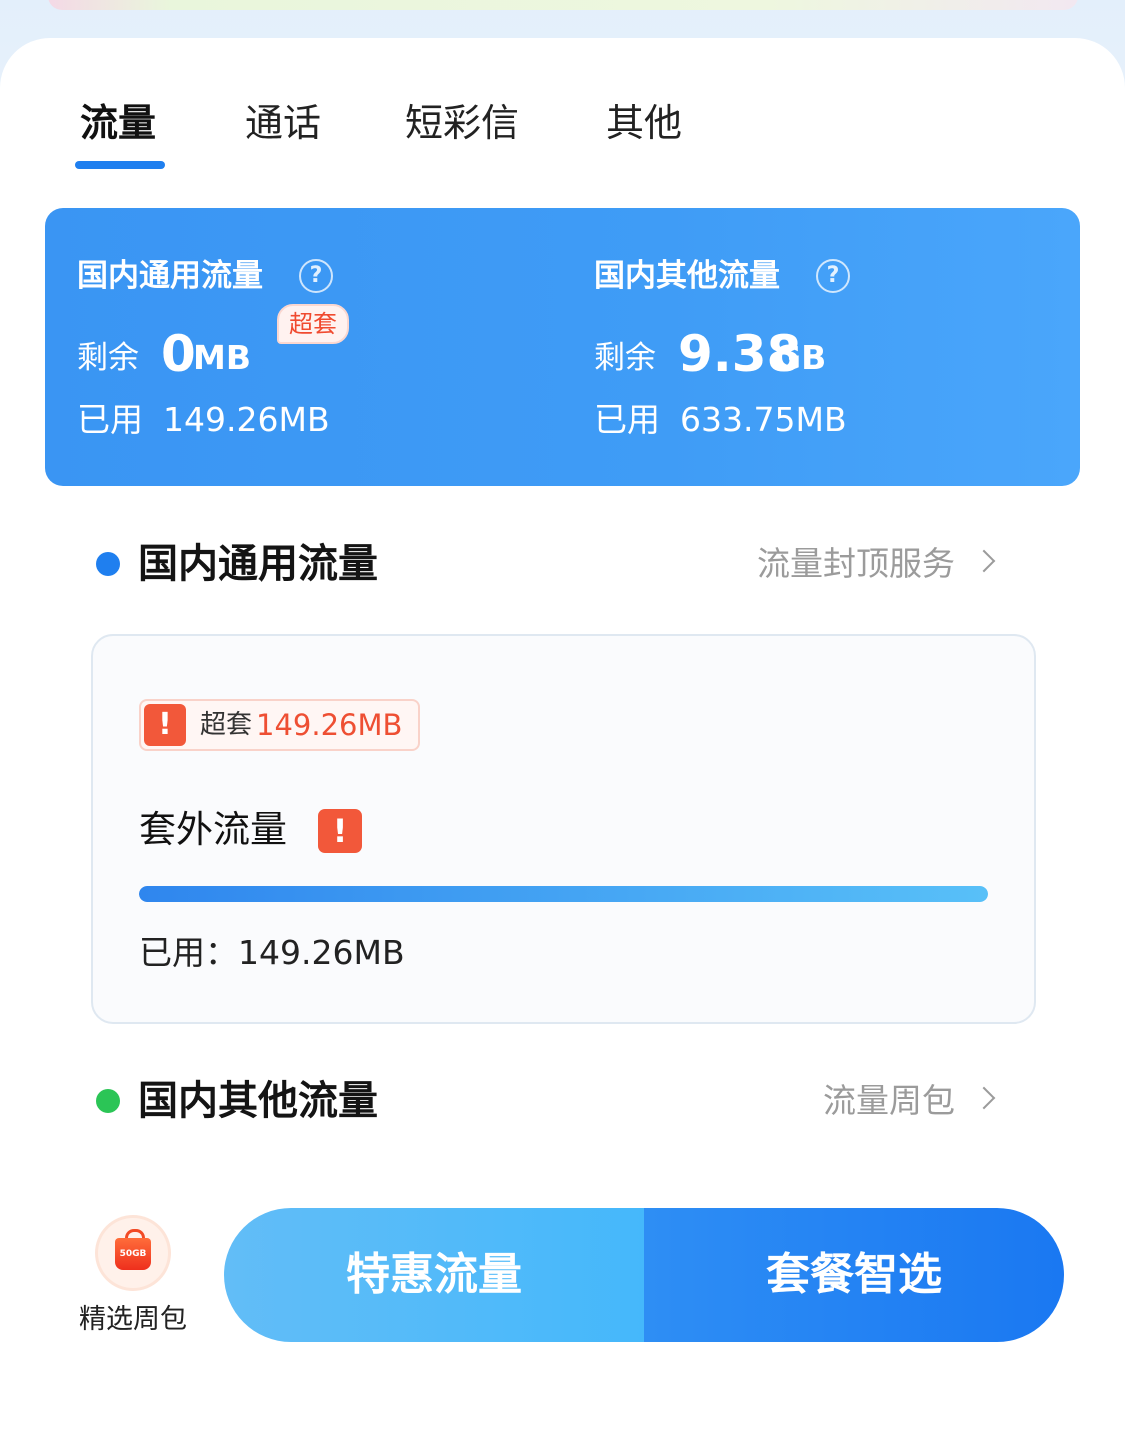  What do you see at coordinates (800, 357) in the screenshot?
I see `remaining-unit: GB` at bounding box center [800, 357].